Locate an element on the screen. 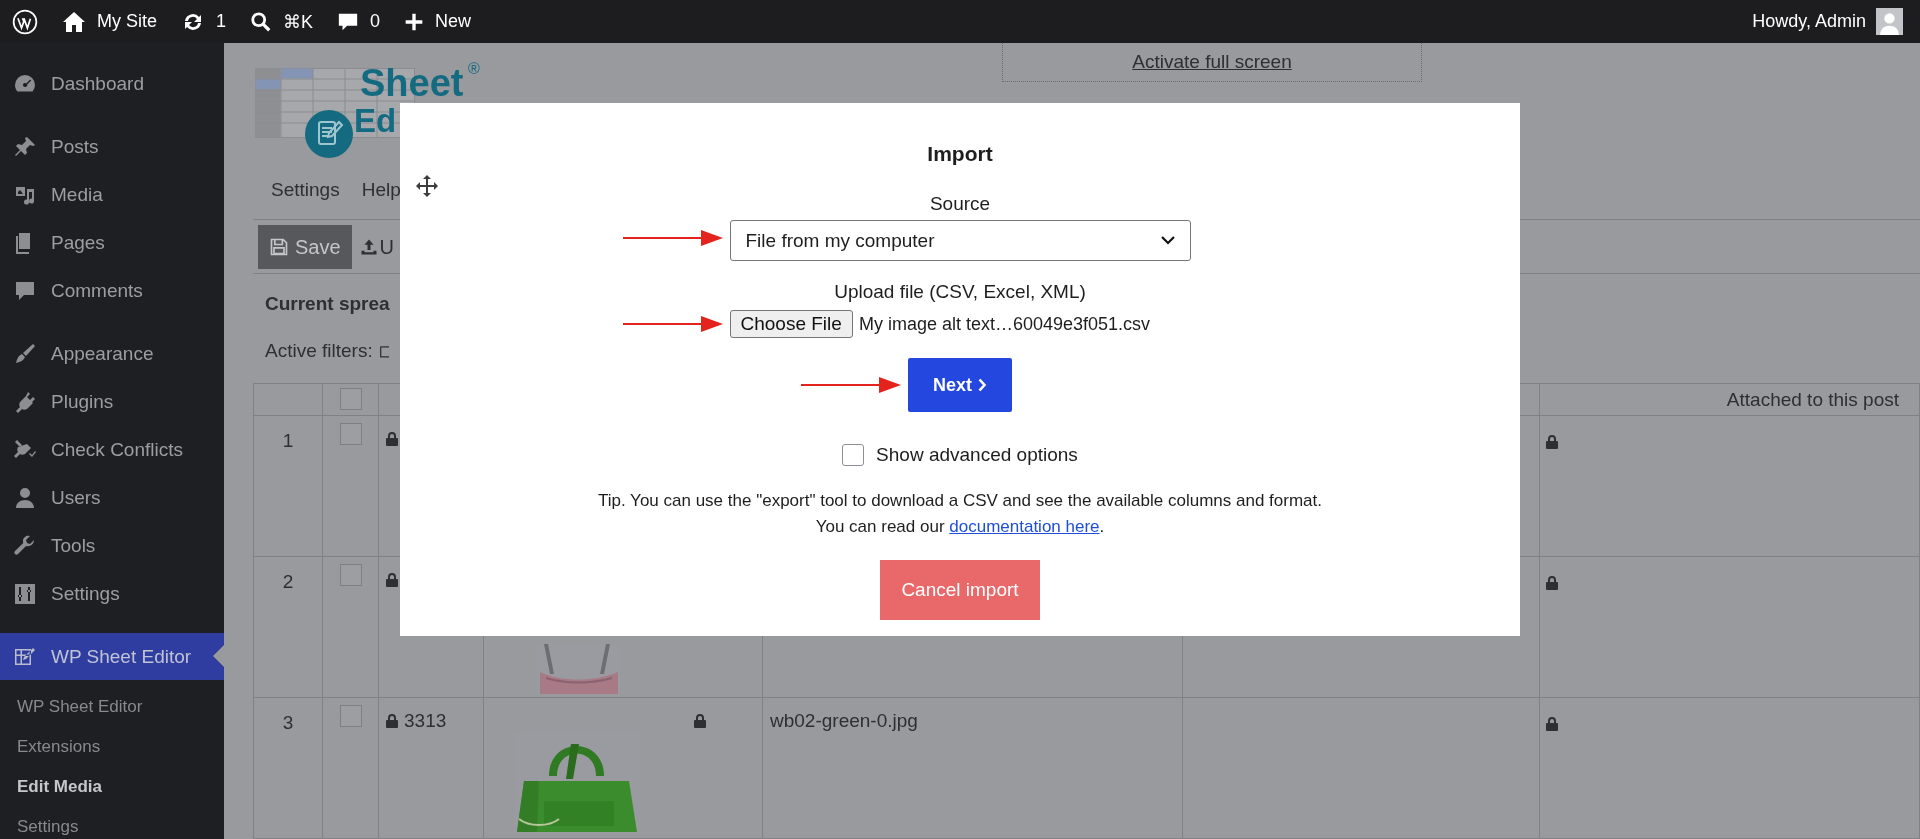 This screenshot has width=1920, height=839. submenu-item: Extensions is located at coordinates (112, 747).